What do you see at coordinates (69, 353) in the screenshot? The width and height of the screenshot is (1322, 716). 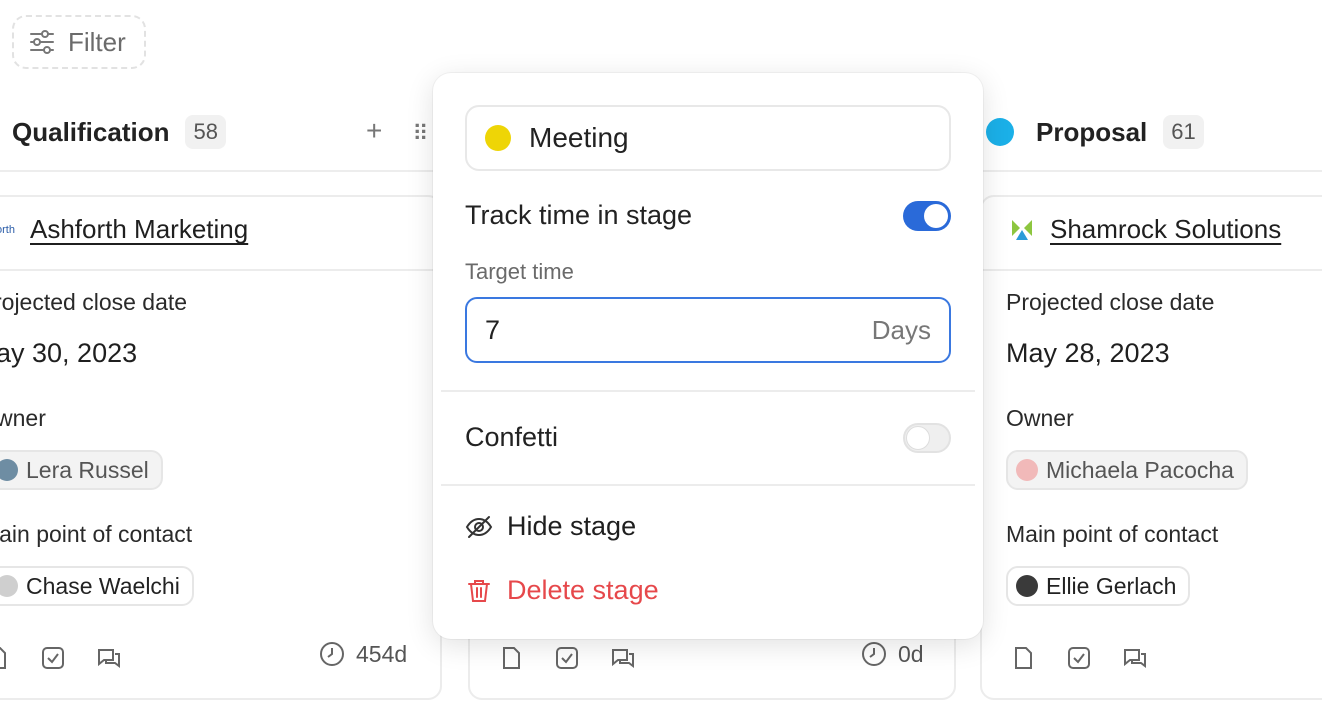 I see `close-date-value: lay 30, 2023` at bounding box center [69, 353].